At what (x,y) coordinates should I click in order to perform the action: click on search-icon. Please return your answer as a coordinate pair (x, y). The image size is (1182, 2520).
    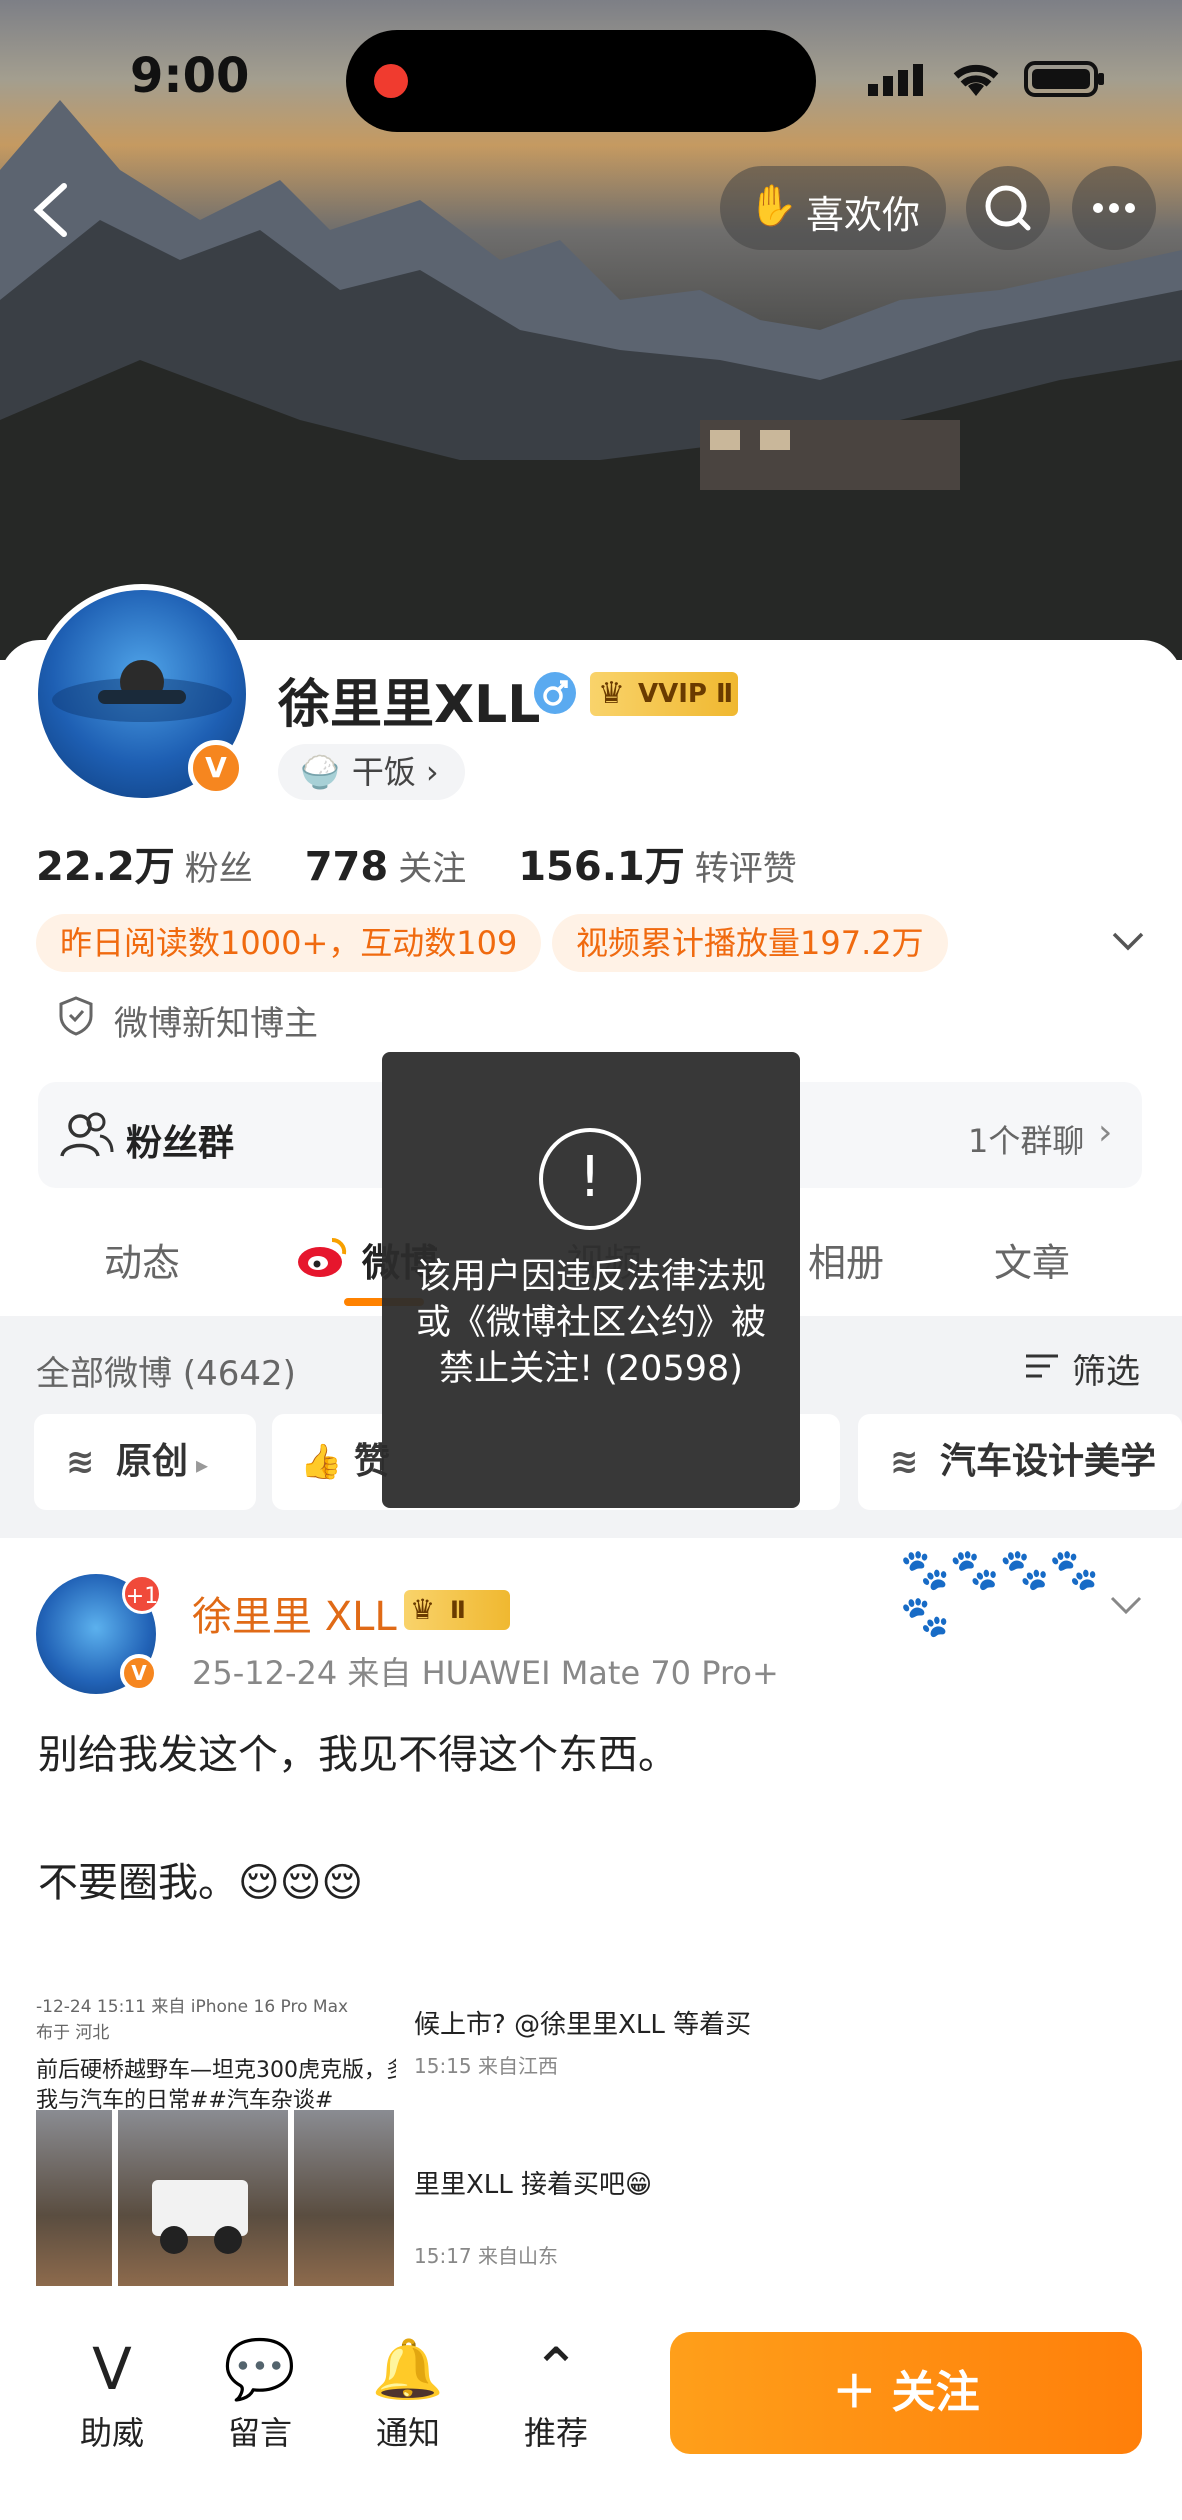
    Looking at the image, I should click on (1008, 208).